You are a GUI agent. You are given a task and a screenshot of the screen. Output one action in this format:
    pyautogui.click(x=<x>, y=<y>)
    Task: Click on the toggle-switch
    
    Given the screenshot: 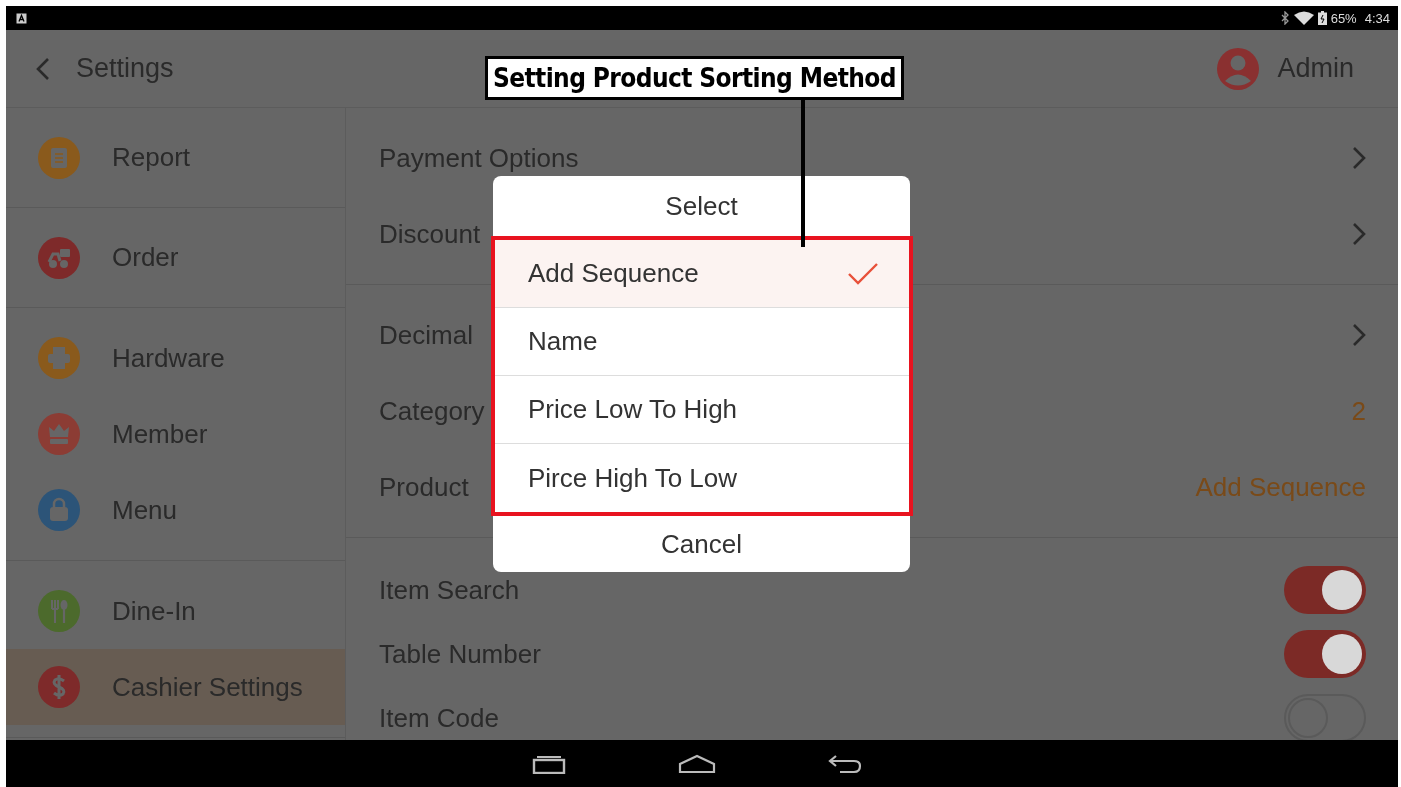 What is the action you would take?
    pyautogui.click(x=1325, y=590)
    